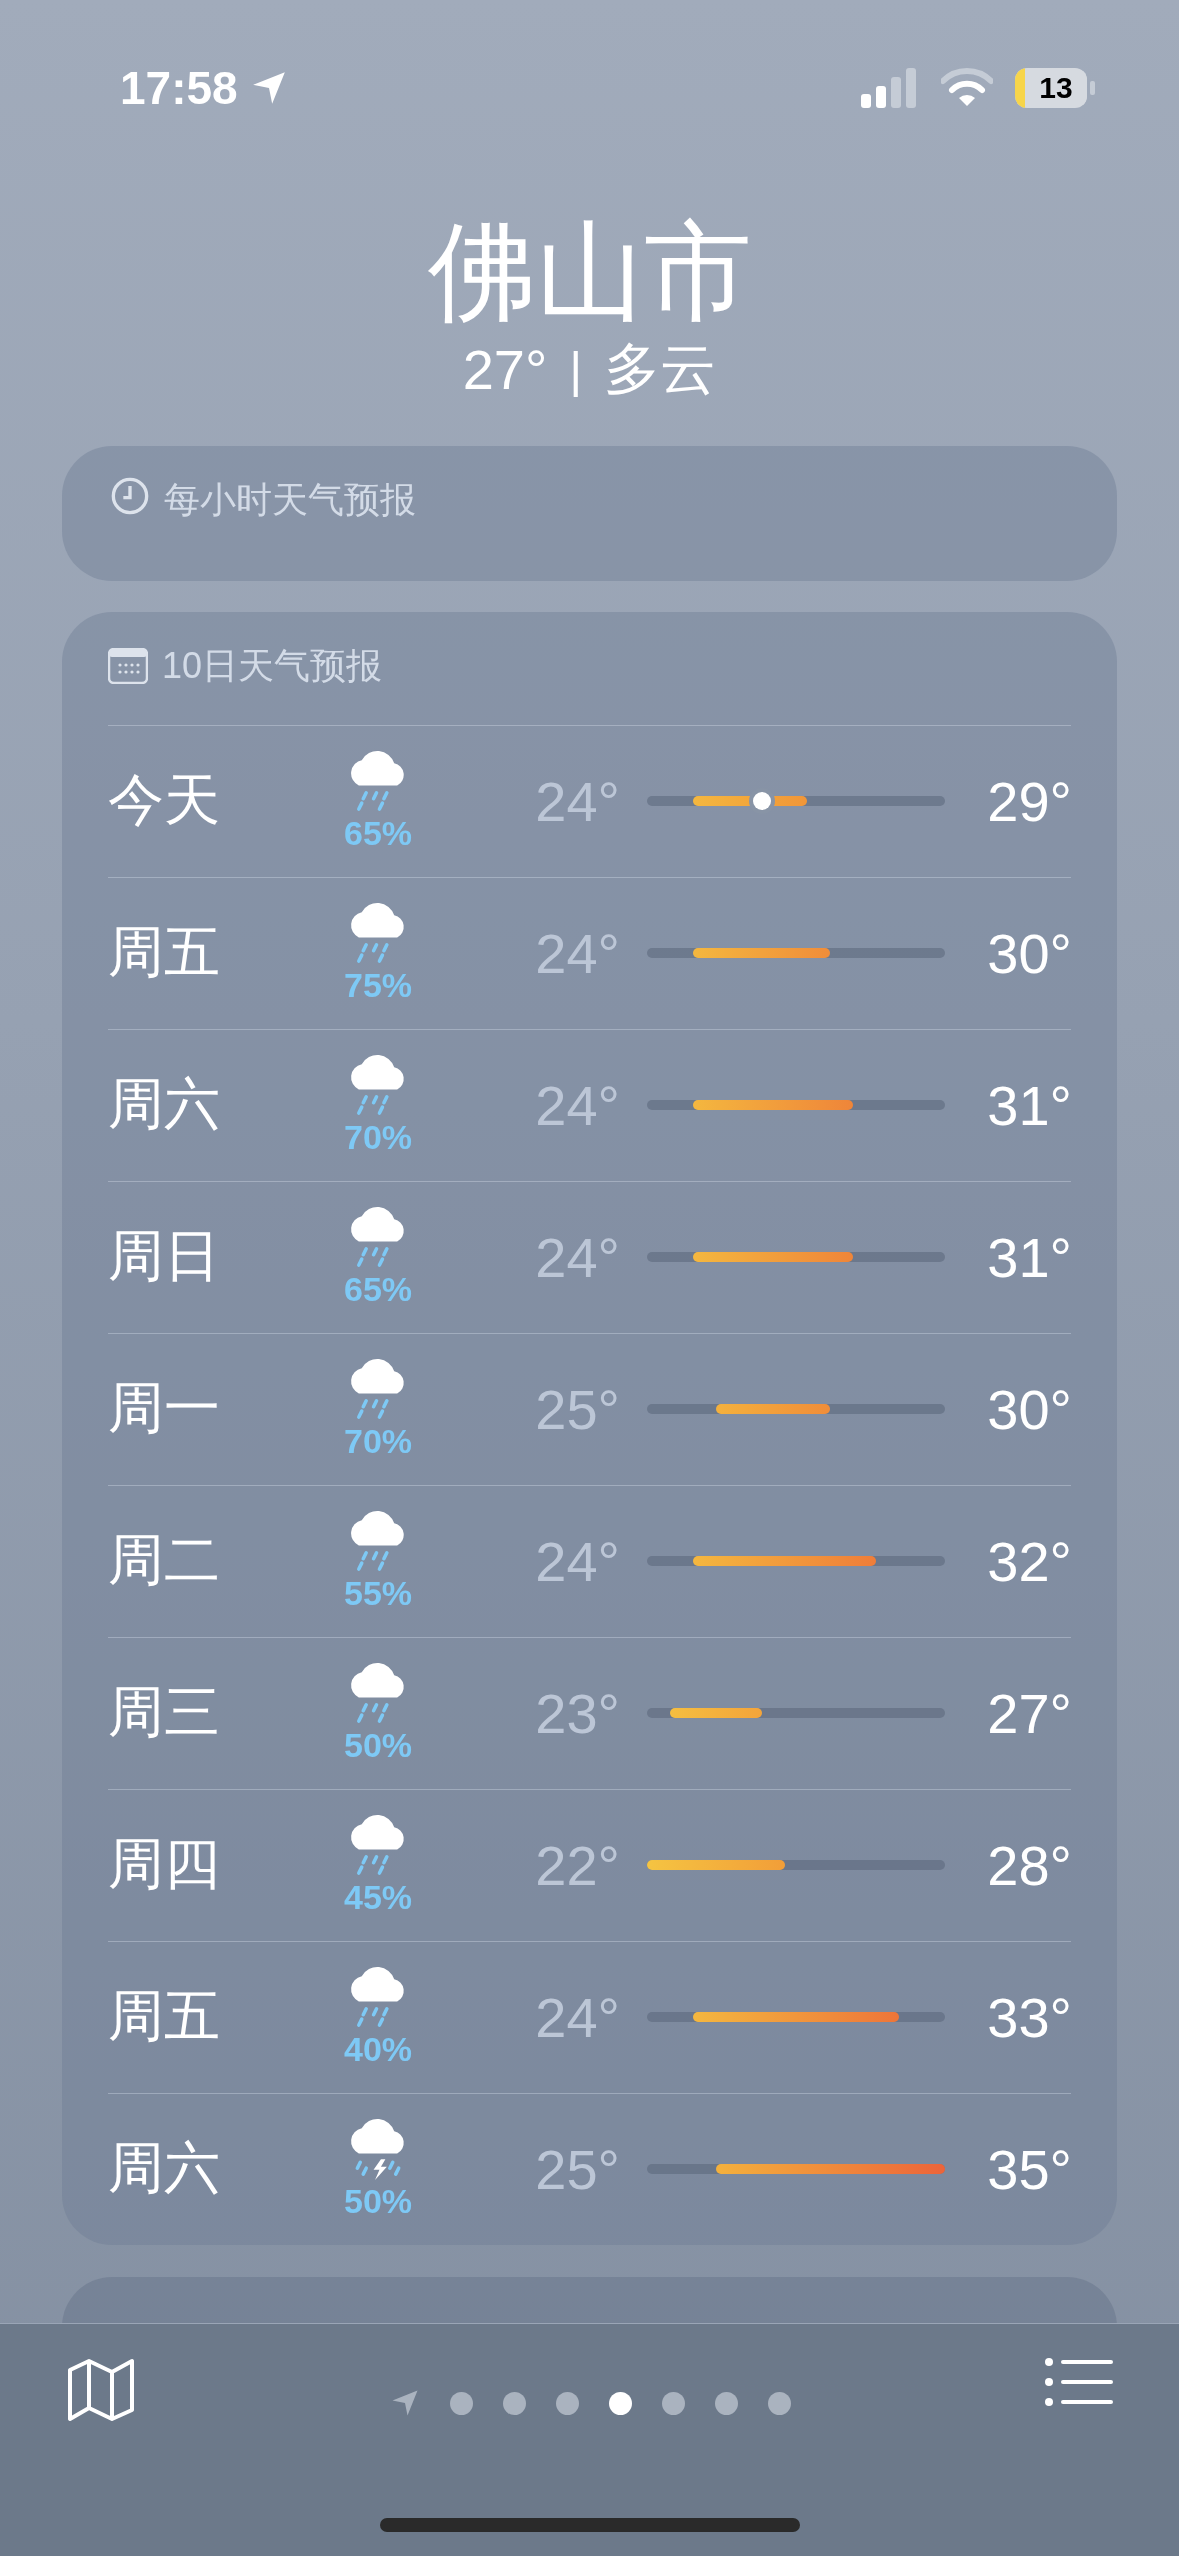  What do you see at coordinates (378, 985) in the screenshot?
I see `precipitation-chance: 75%` at bounding box center [378, 985].